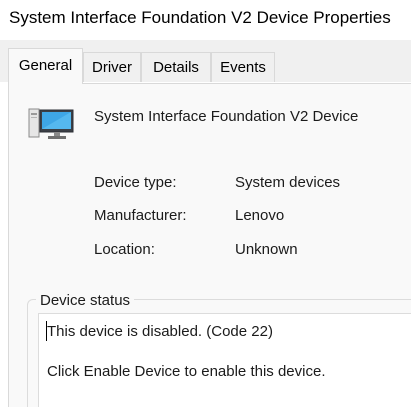 Image resolution: width=411 pixels, height=407 pixels. I want to click on device-status-legend: Device status, so click(85, 300).